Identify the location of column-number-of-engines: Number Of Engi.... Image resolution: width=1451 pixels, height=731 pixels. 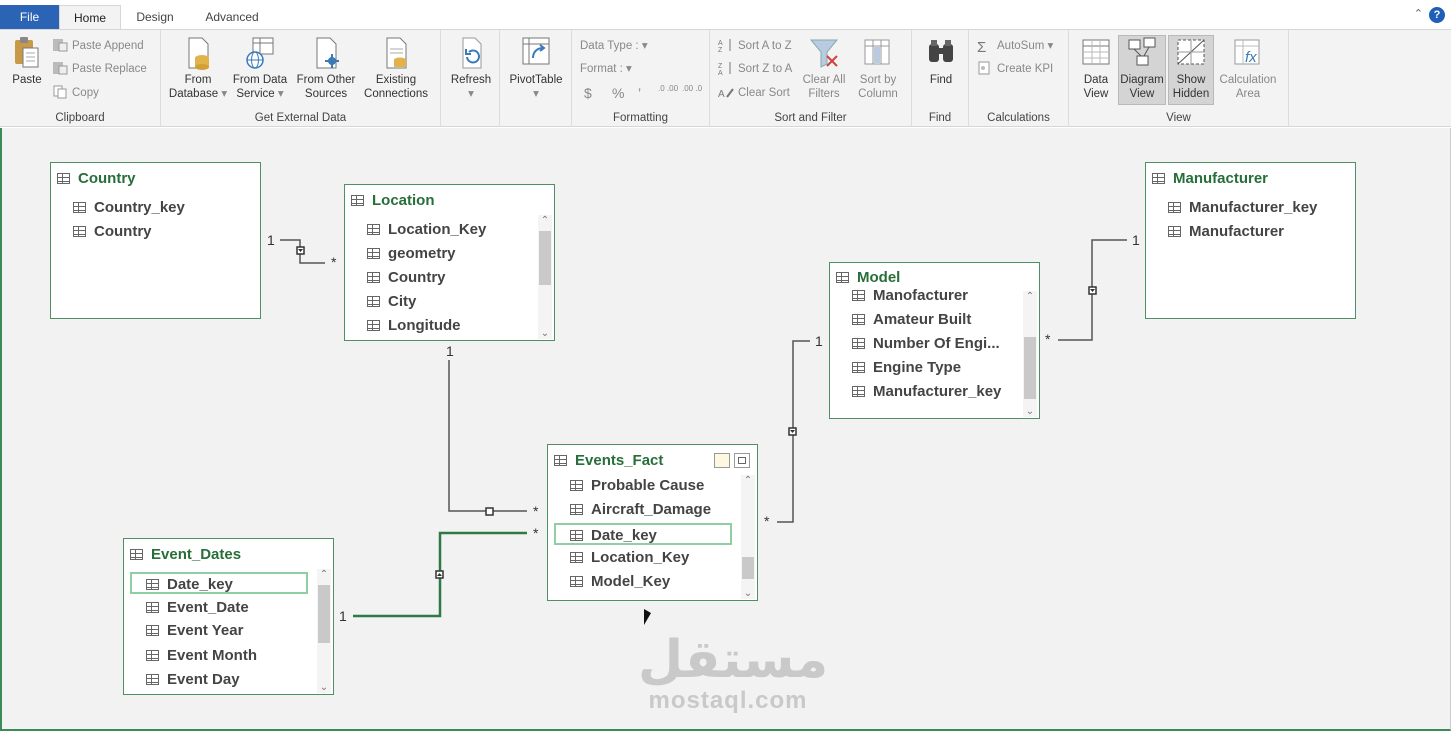
(926, 344).